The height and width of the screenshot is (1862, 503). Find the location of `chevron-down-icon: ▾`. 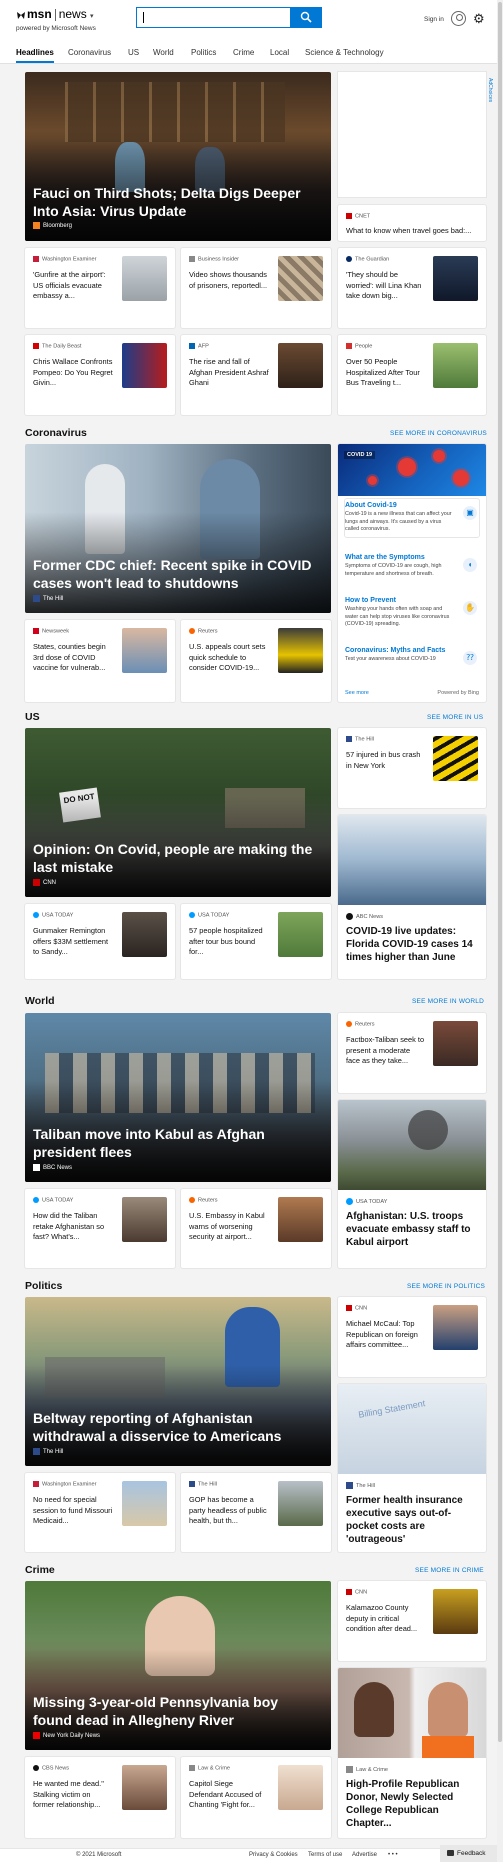

chevron-down-icon: ▾ is located at coordinates (92, 16).